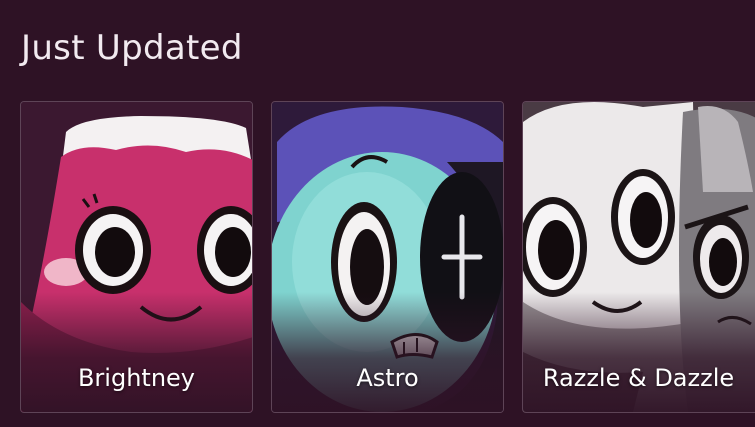  Describe the element at coordinates (638, 378) in the screenshot. I see `card-label: Razzle & Dazzle` at that location.